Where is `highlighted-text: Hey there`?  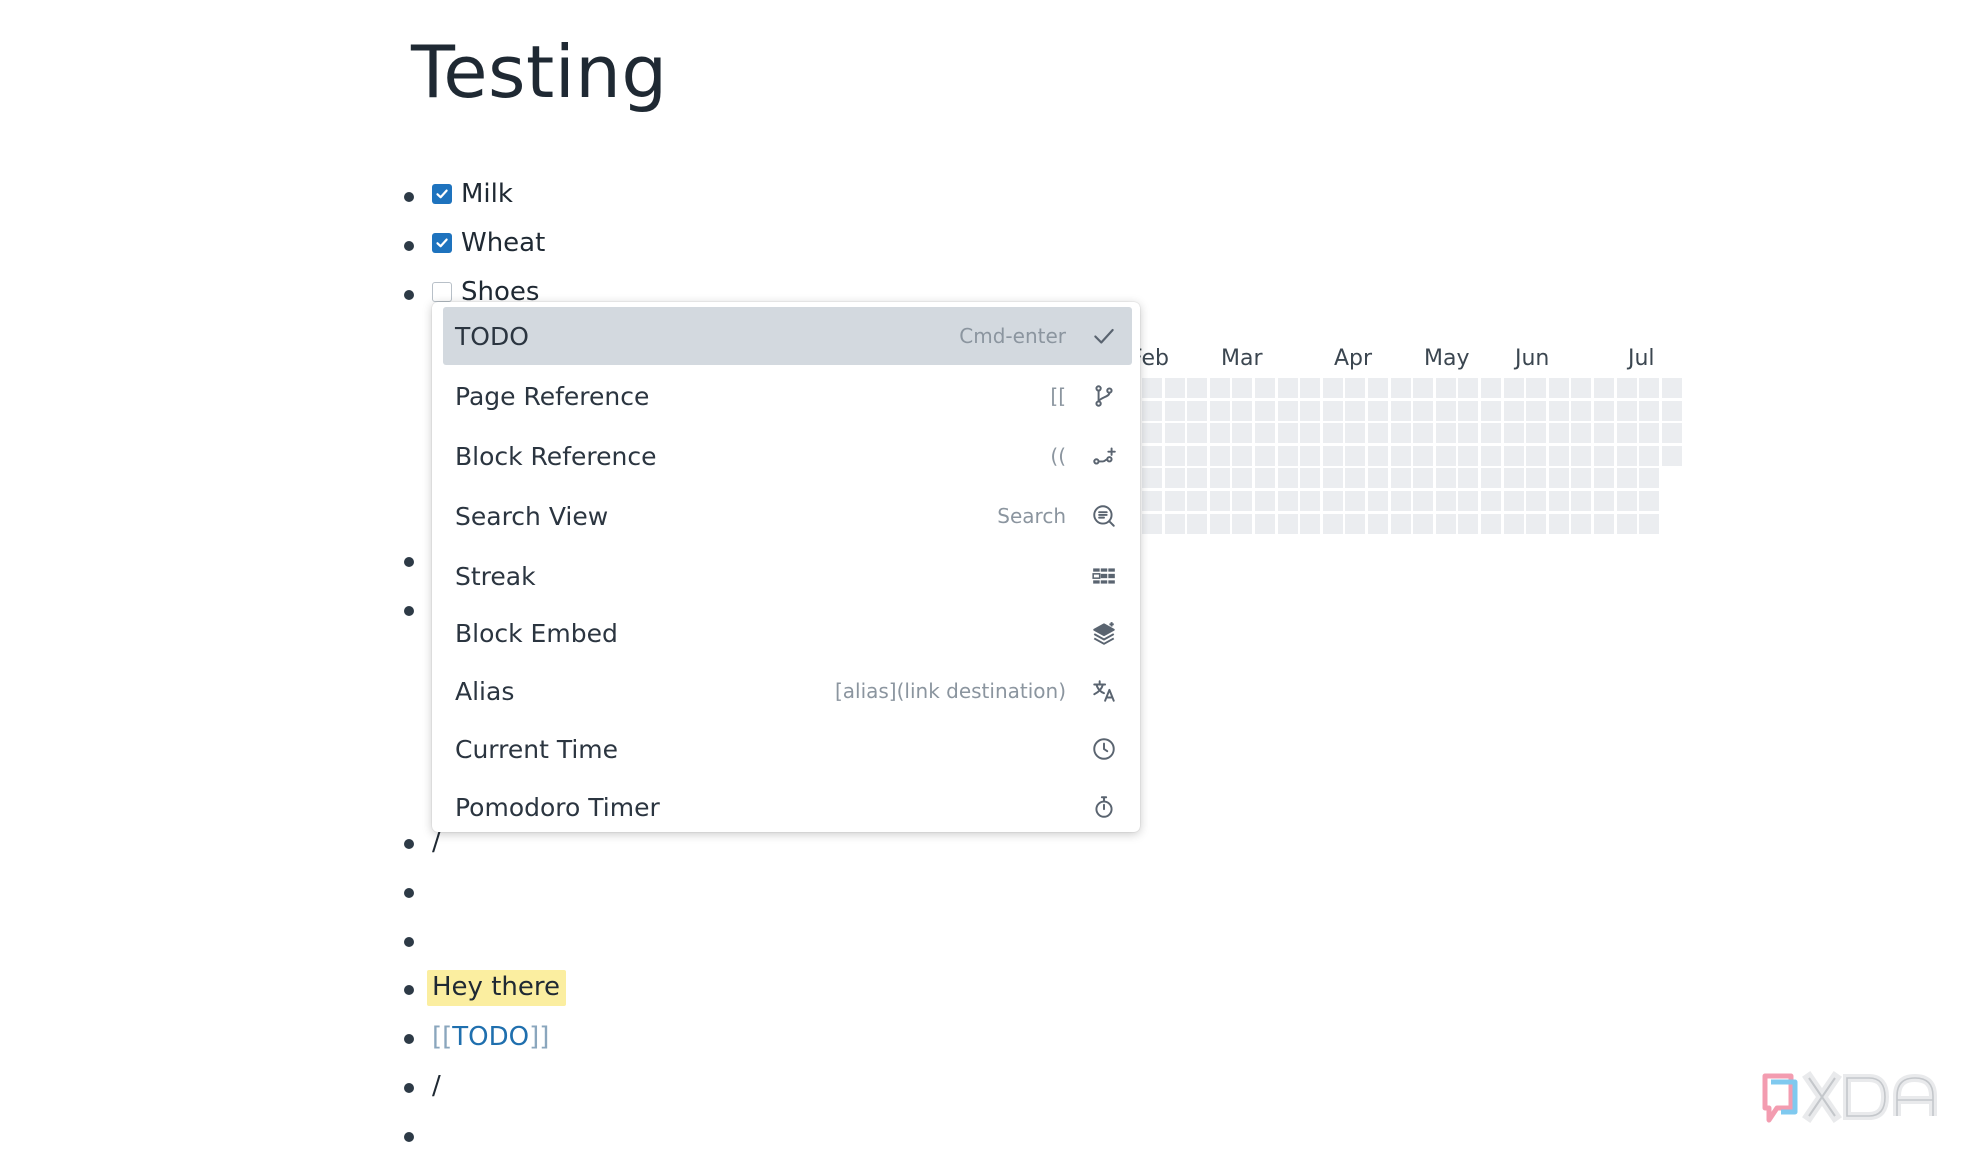 highlighted-text: Hey there is located at coordinates (496, 988).